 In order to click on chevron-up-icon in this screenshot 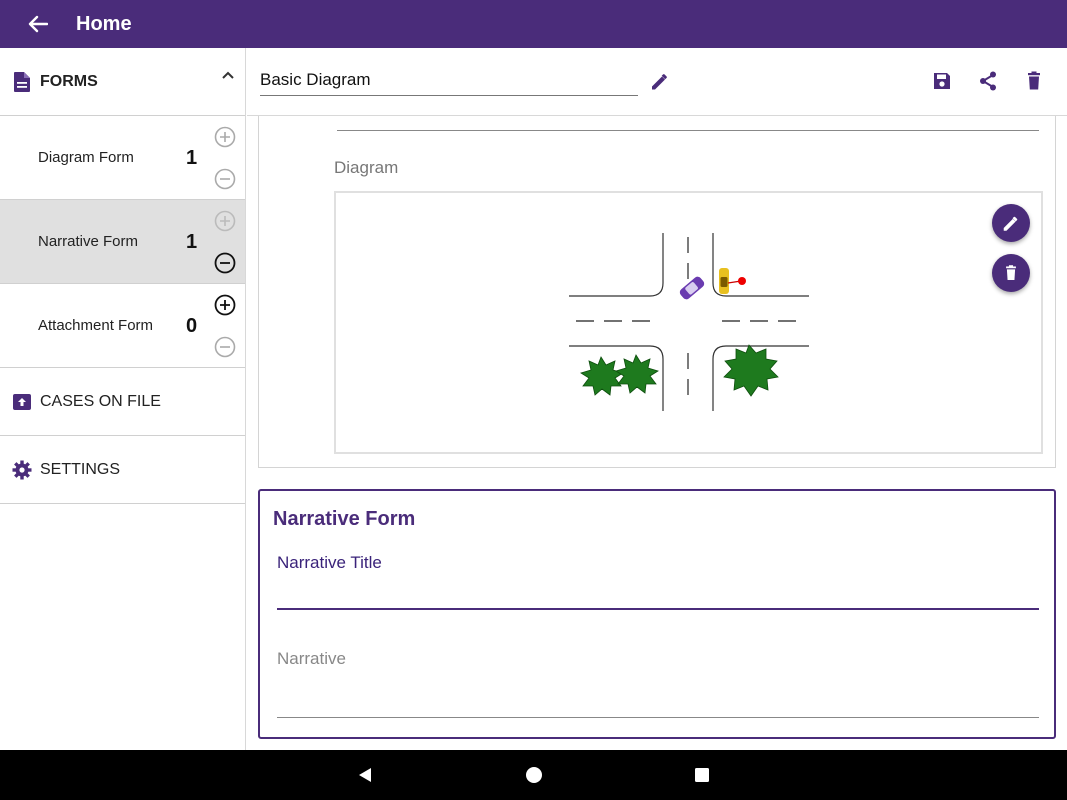, I will do `click(228, 75)`.